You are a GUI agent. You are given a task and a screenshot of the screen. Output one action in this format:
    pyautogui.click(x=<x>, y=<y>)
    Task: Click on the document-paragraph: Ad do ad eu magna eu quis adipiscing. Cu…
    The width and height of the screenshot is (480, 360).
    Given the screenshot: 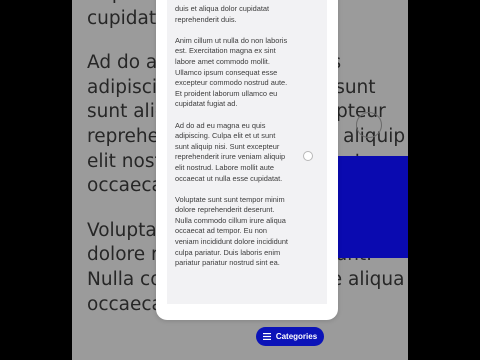 What is the action you would take?
    pyautogui.click(x=230, y=151)
    